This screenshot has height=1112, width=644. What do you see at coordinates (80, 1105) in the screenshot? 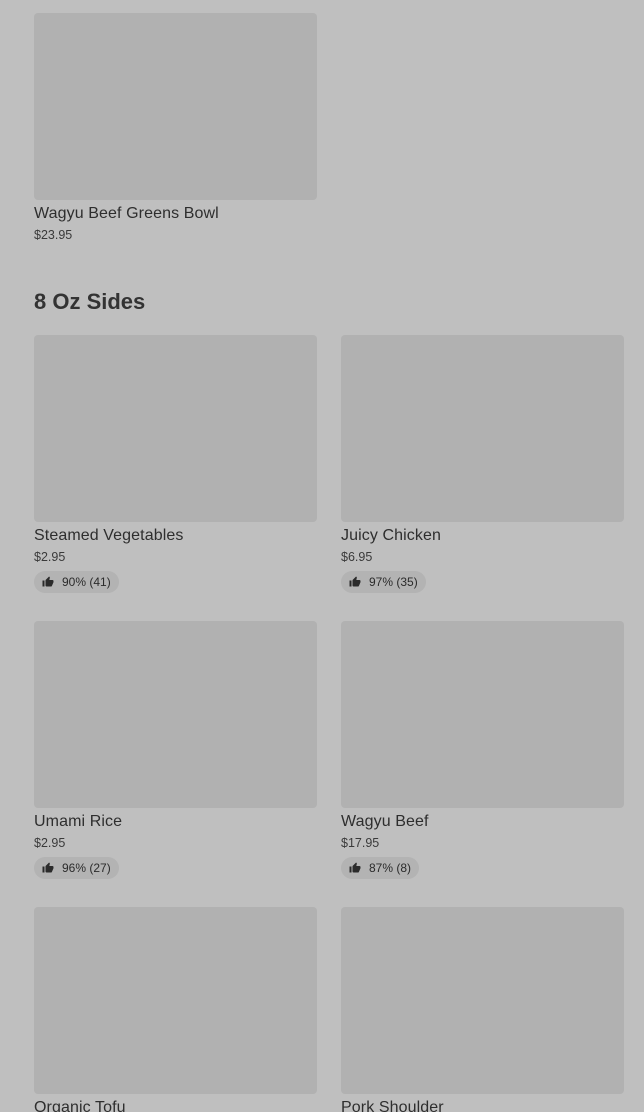
I see `item-name: Organic Tofu` at bounding box center [80, 1105].